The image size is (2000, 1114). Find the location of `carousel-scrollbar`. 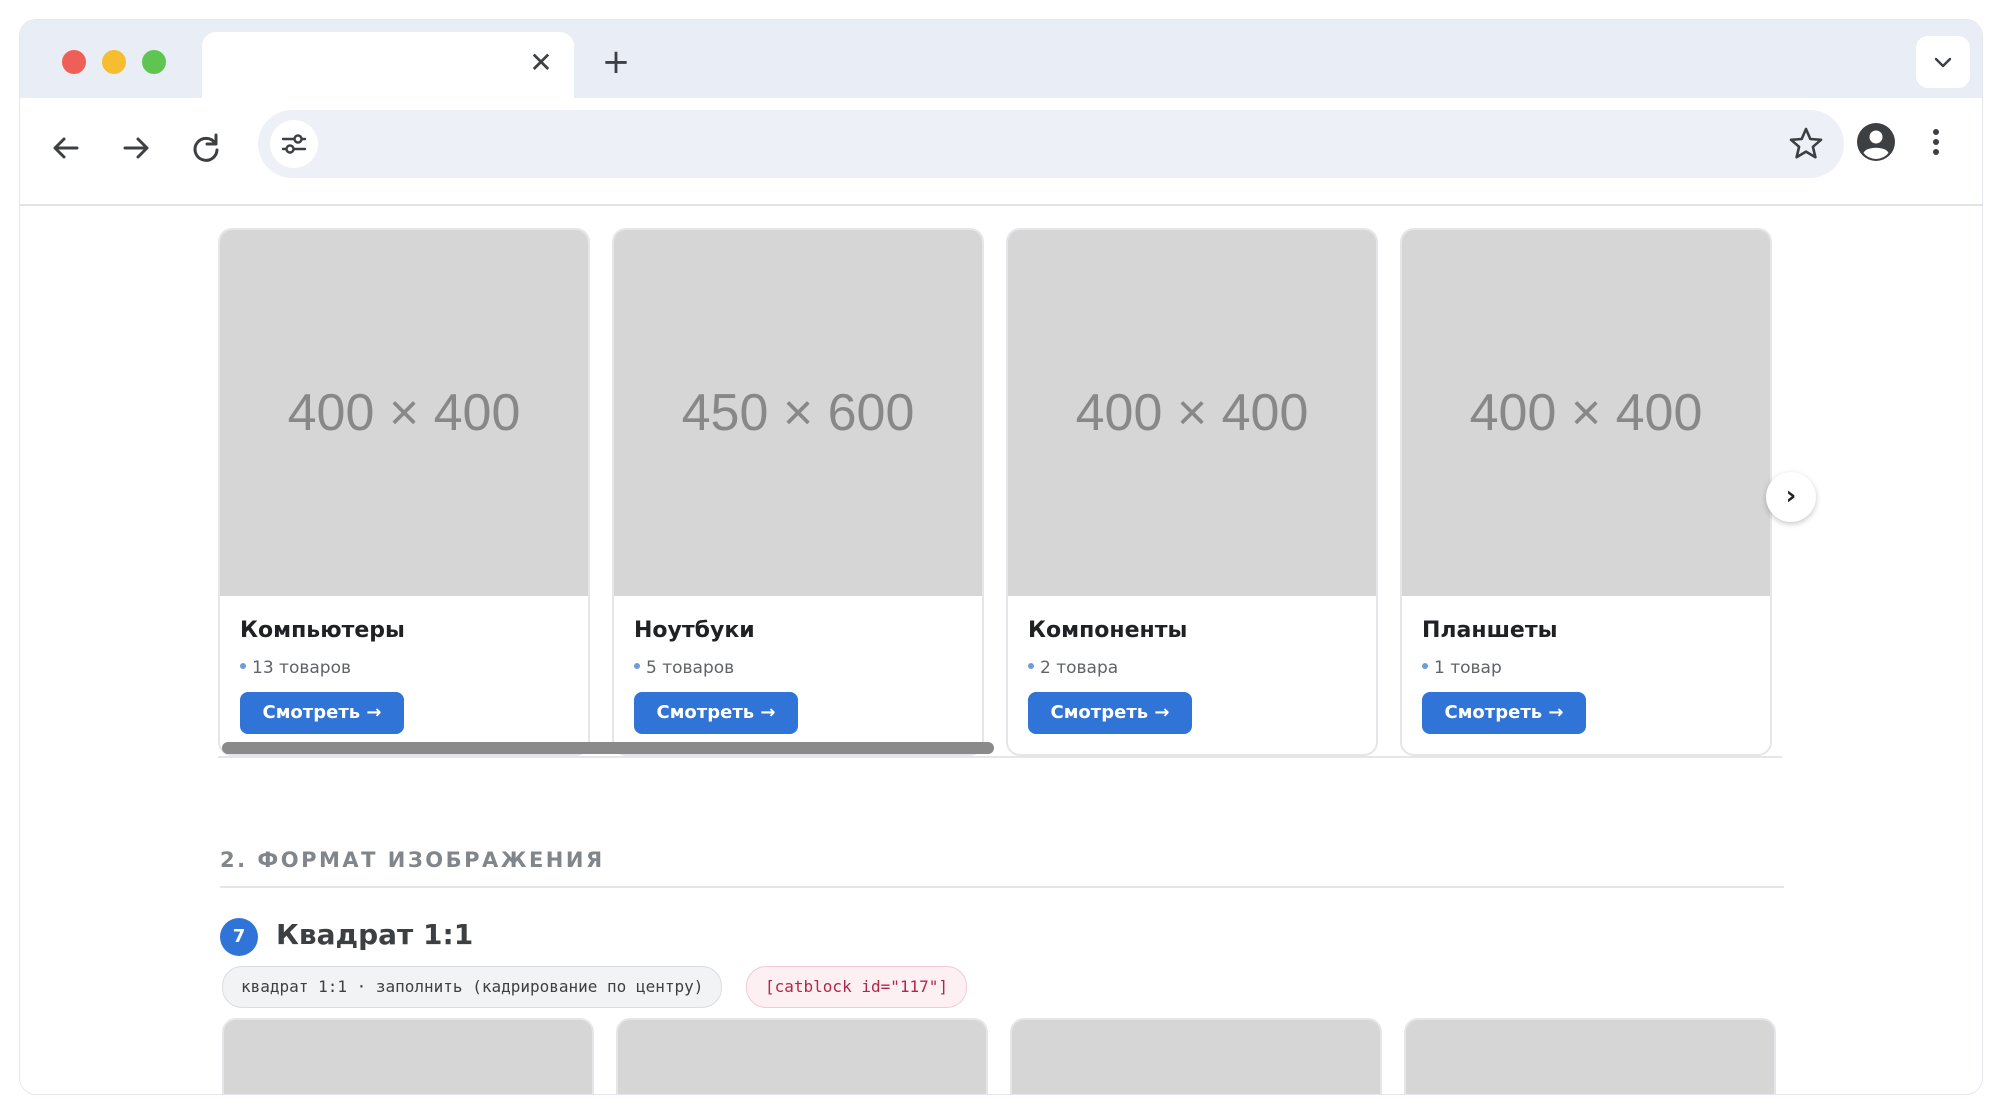

carousel-scrollbar is located at coordinates (1000, 749).